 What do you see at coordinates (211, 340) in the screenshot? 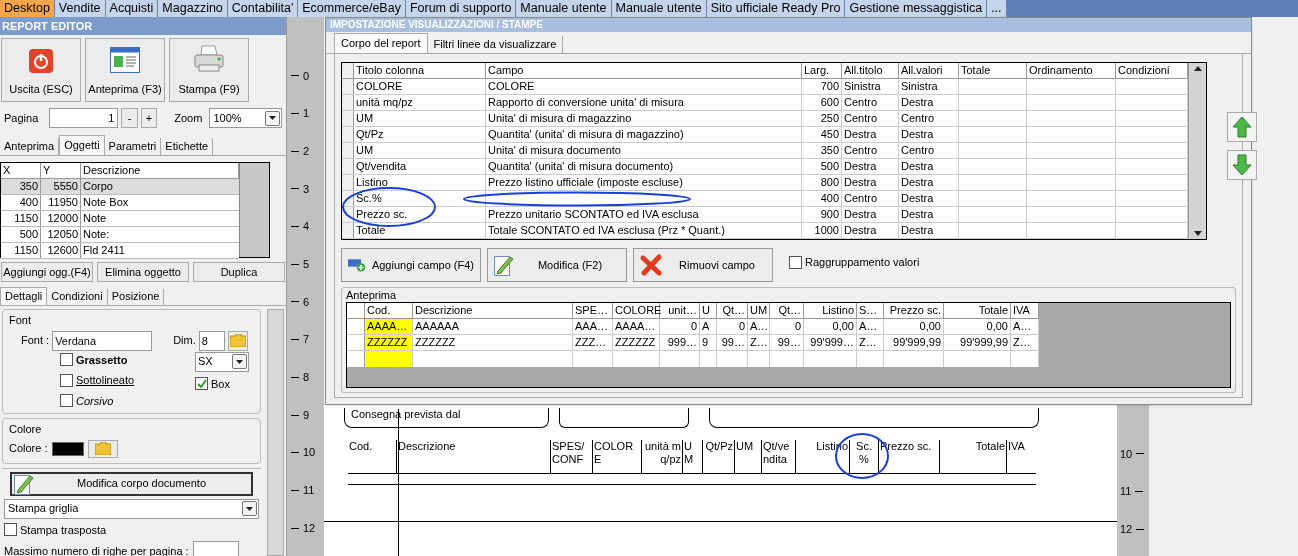
I see `size-field: 8` at bounding box center [211, 340].